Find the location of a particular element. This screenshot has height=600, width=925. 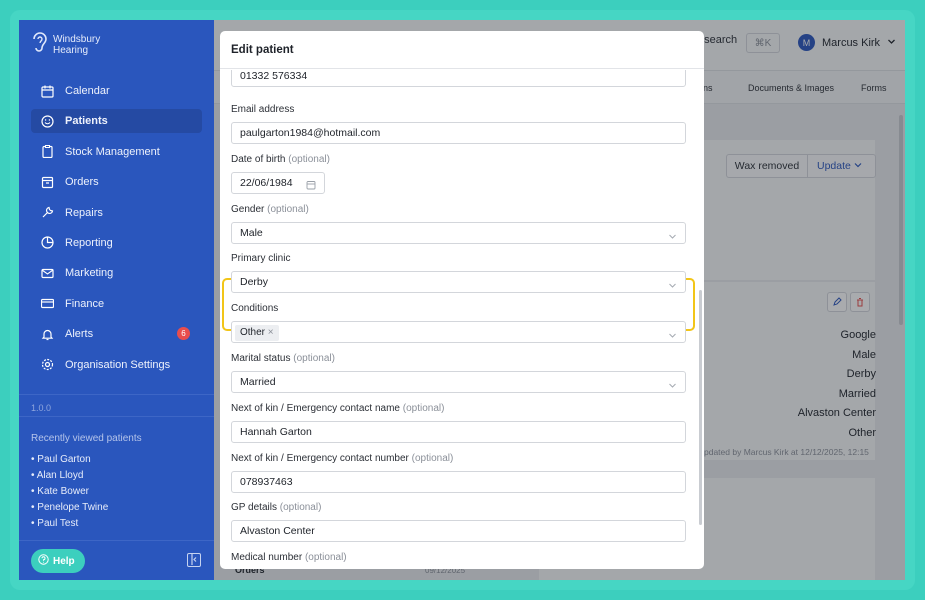

primary-clinic-field-group: Primary clinic Derby is located at coordinates (458, 272).